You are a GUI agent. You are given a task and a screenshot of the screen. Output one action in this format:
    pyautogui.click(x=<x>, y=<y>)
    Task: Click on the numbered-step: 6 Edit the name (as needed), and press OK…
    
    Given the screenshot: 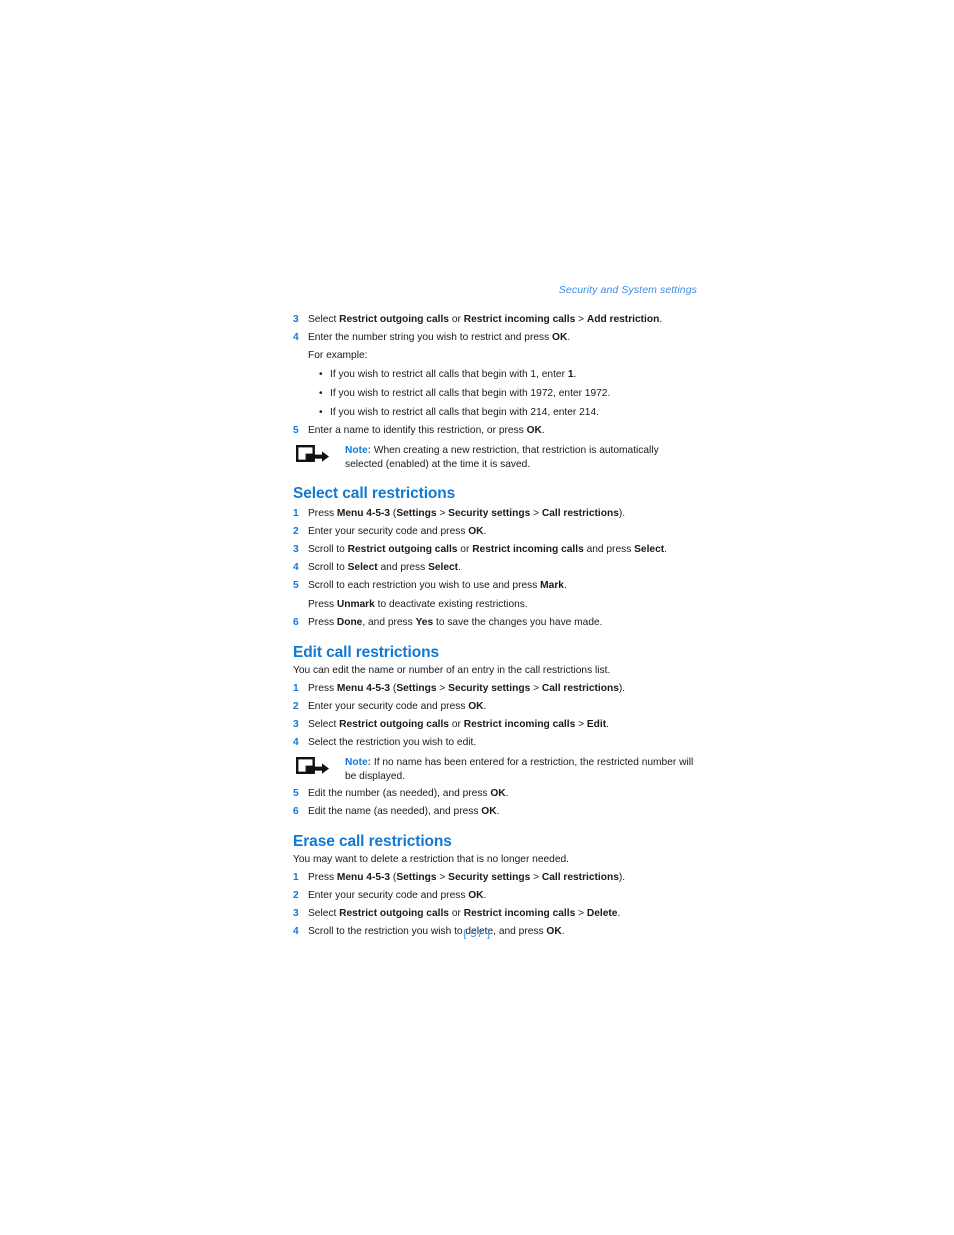 What is the action you would take?
    pyautogui.click(x=495, y=812)
    